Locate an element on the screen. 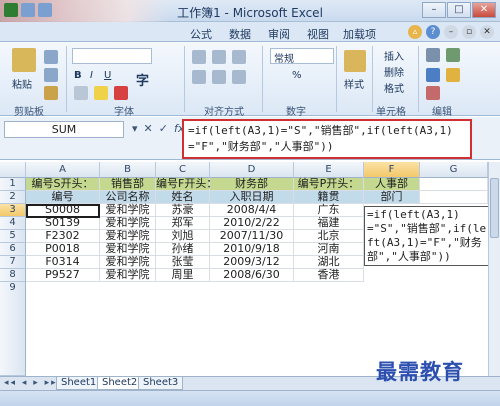  scrollbar-thumb is located at coordinates (494, 208).